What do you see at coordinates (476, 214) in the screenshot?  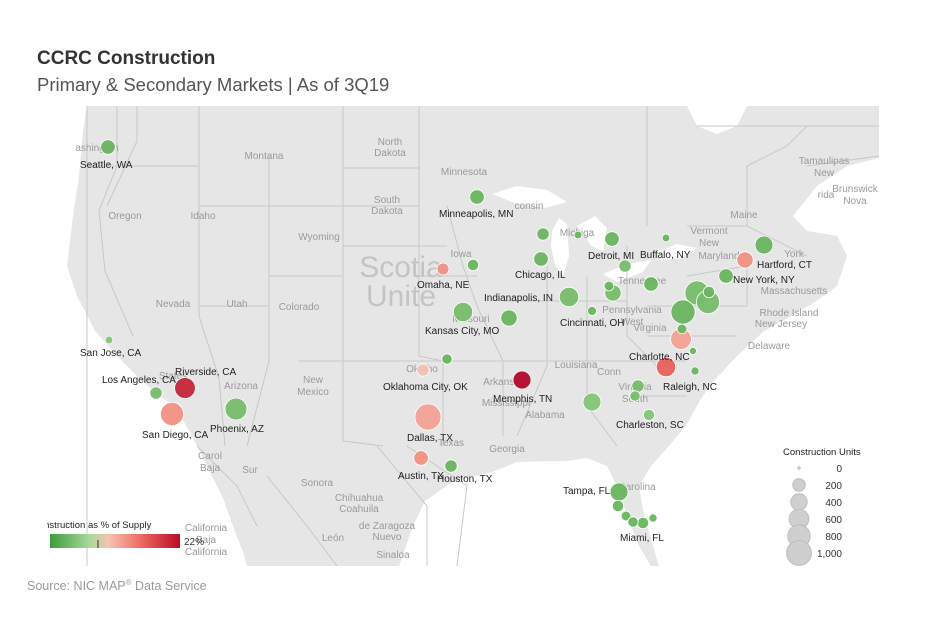 I see `market-label: Minneapolis, MN` at bounding box center [476, 214].